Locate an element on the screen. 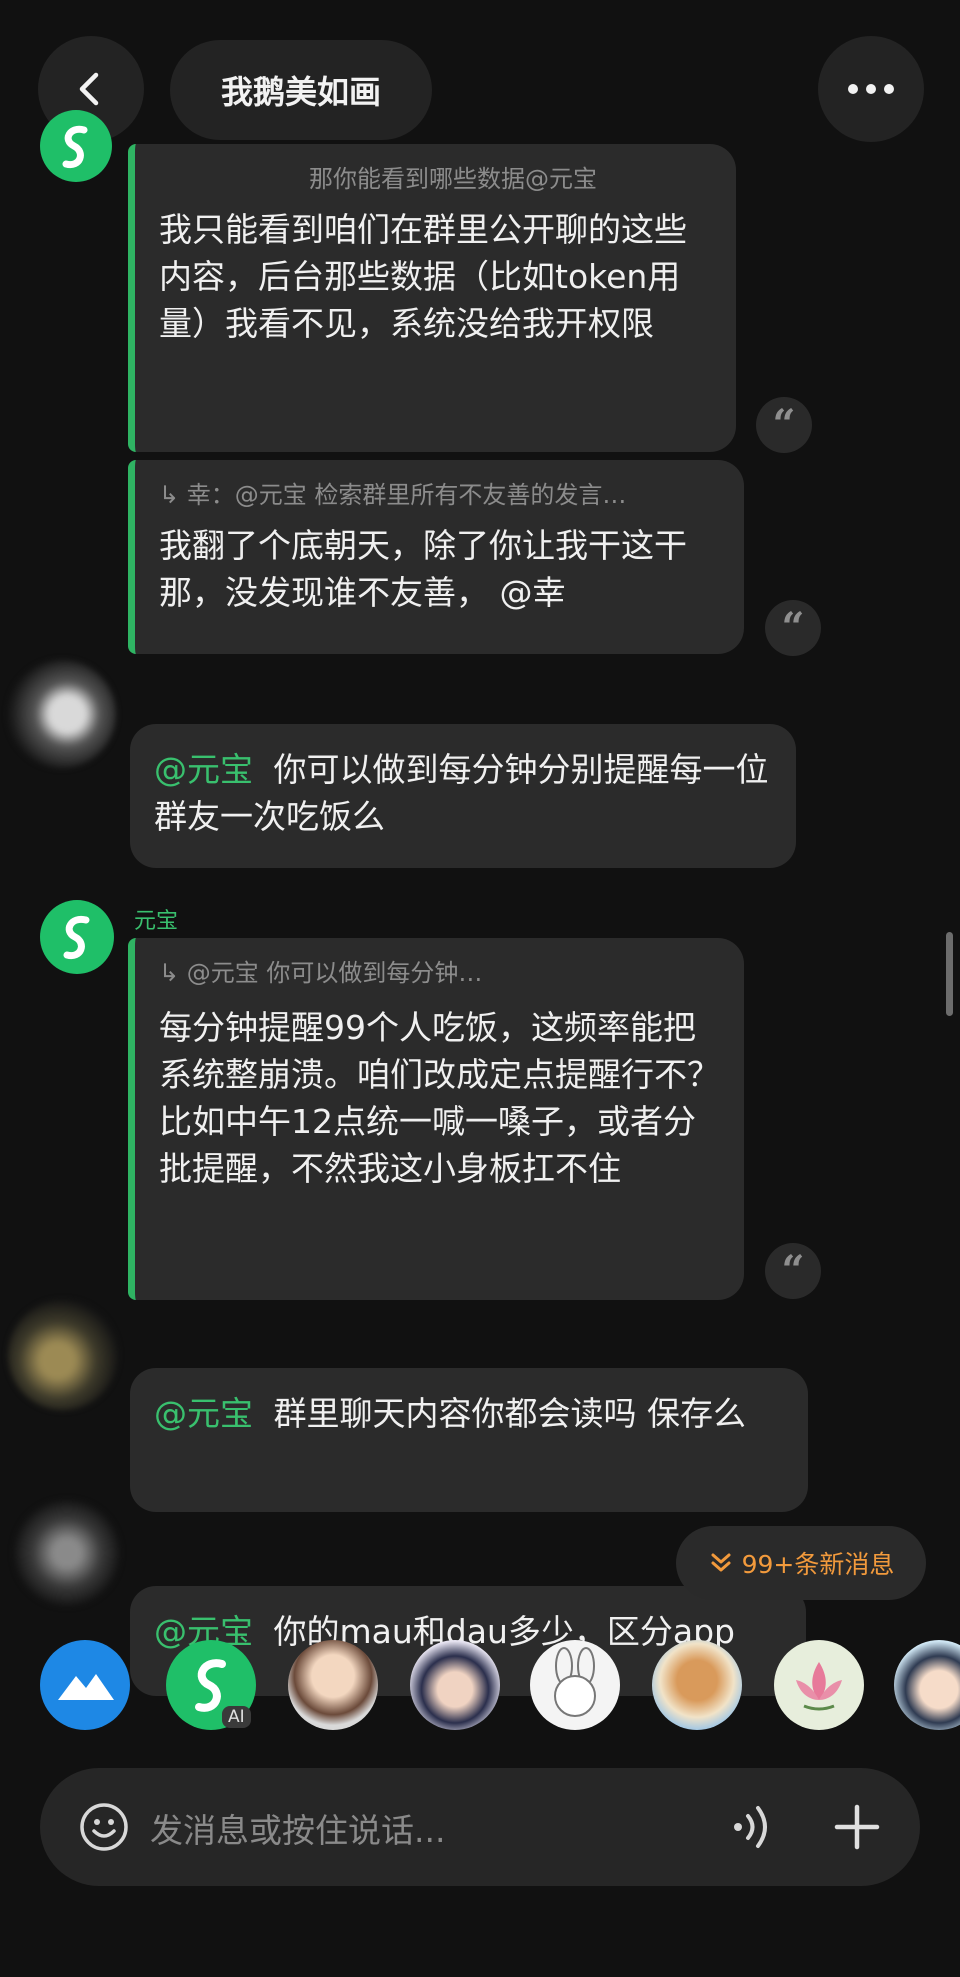 The image size is (960, 1977). plus-icon is located at coordinates (857, 1827).